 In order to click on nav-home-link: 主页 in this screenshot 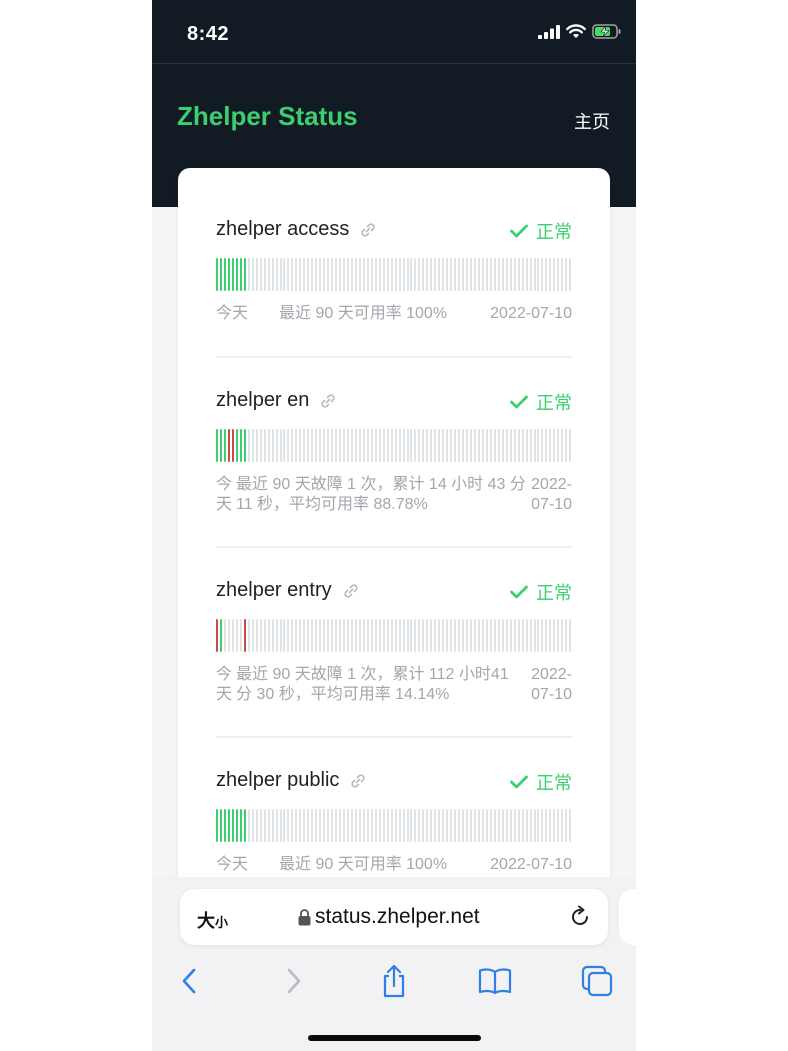, I will do `click(592, 121)`.